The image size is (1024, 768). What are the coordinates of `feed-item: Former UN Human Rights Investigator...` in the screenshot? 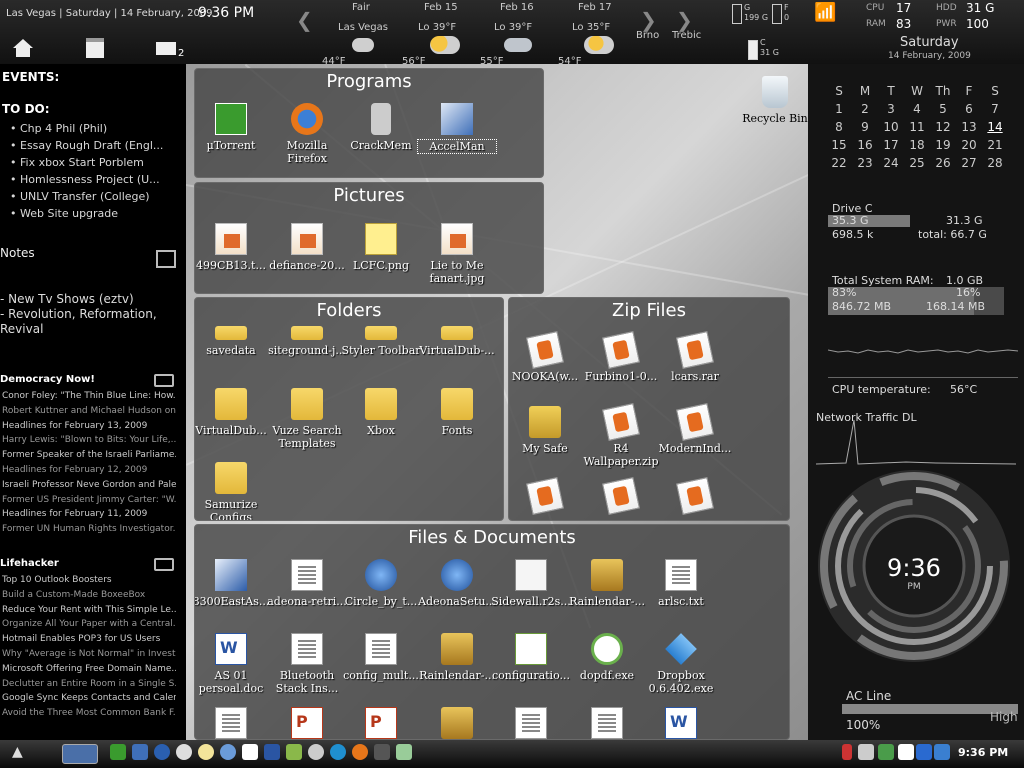 It's located at (88, 529).